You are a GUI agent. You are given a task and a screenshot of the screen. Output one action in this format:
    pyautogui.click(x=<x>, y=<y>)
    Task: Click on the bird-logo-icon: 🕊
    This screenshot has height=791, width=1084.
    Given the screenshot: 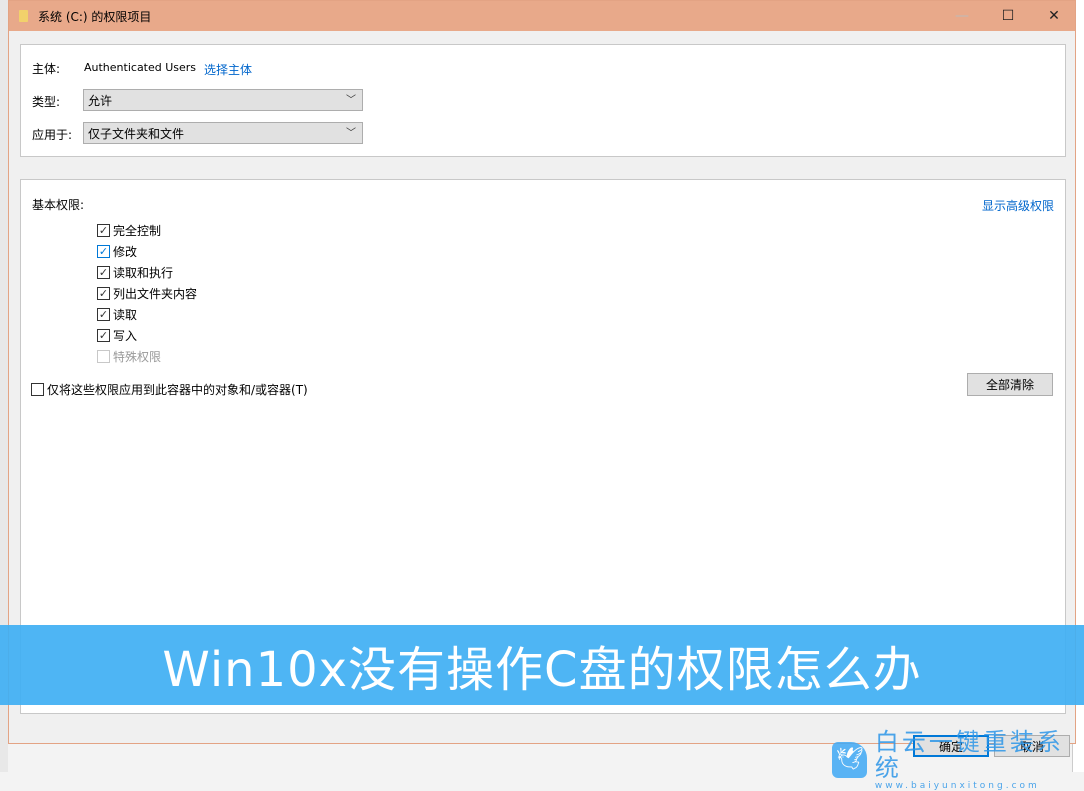 What is the action you would take?
    pyautogui.click(x=849, y=760)
    